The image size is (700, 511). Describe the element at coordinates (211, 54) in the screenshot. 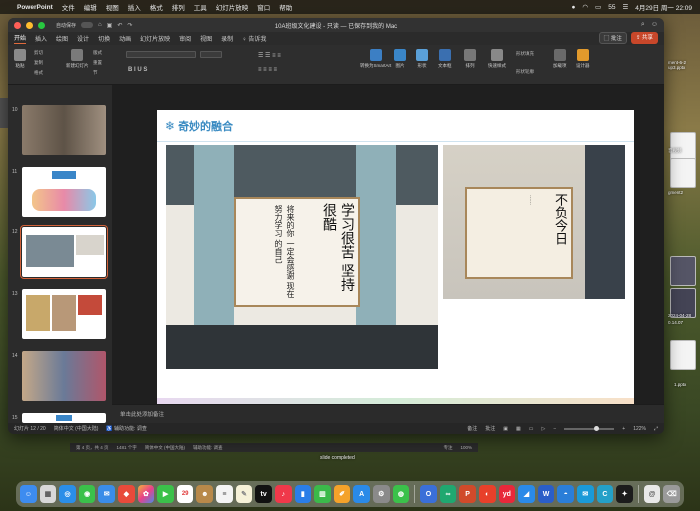

I see `font-size-box` at that location.